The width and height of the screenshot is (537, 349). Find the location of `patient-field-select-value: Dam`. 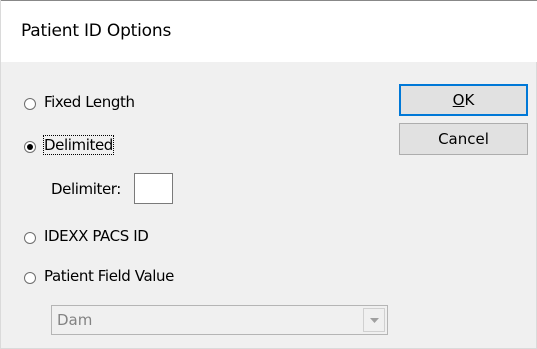

patient-field-select-value: Dam is located at coordinates (75, 320).